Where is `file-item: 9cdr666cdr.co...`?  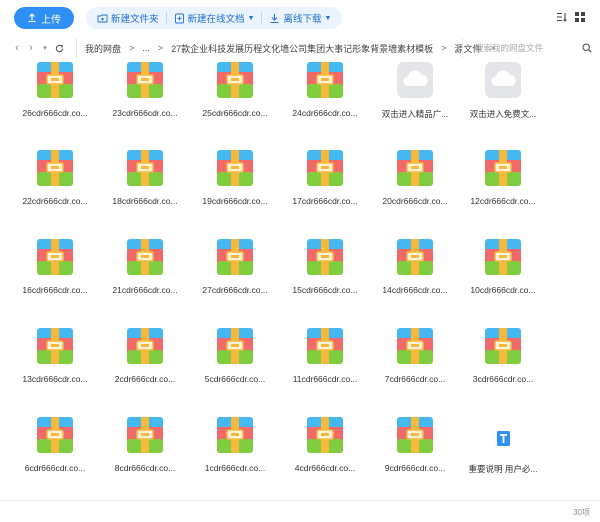 file-item: 9cdr666cdr.co... is located at coordinates (415, 445).